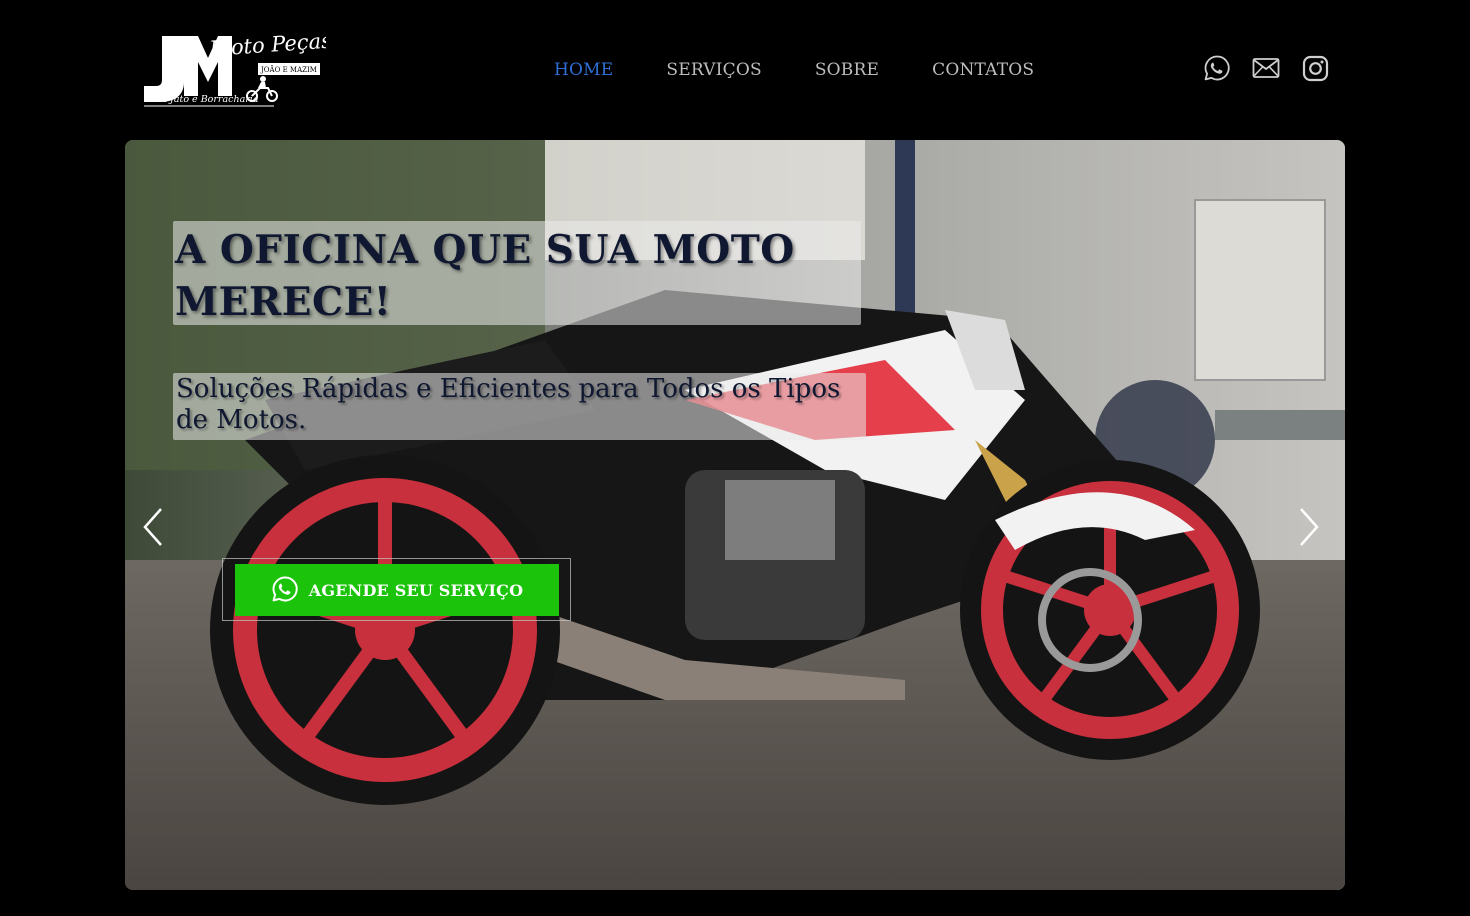 The image size is (1470, 916). Describe the element at coordinates (794, 70) in the screenshot. I see `main-nav: HOME SERVIÇOS SOBRE CONTATOS` at that location.